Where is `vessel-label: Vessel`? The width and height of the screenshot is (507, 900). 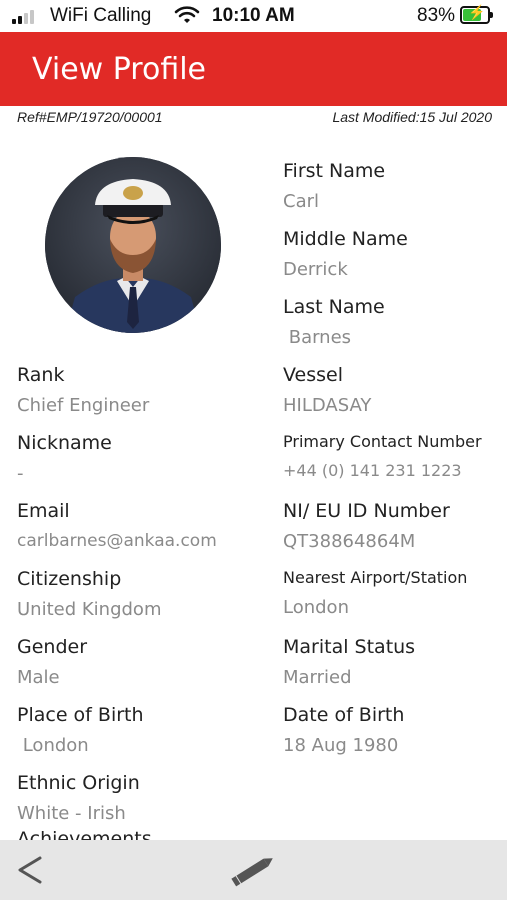 vessel-label: Vessel is located at coordinates (313, 375).